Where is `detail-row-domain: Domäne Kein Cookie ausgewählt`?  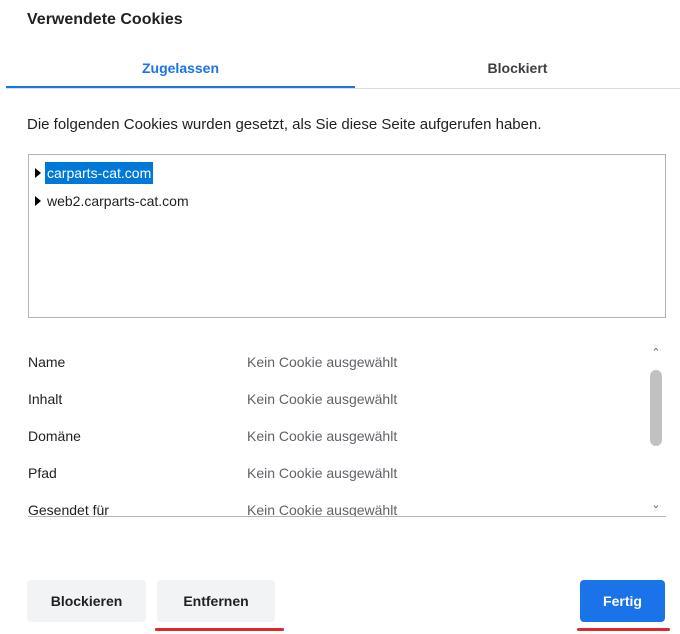 detail-row-domain: Domäne Kein Cookie ausgewählt is located at coordinates (338, 436).